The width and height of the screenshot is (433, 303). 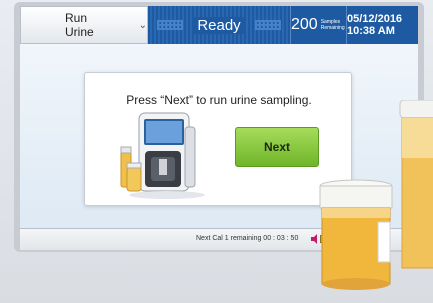 What do you see at coordinates (304, 24) in the screenshot?
I see `samples-count: 200` at bounding box center [304, 24].